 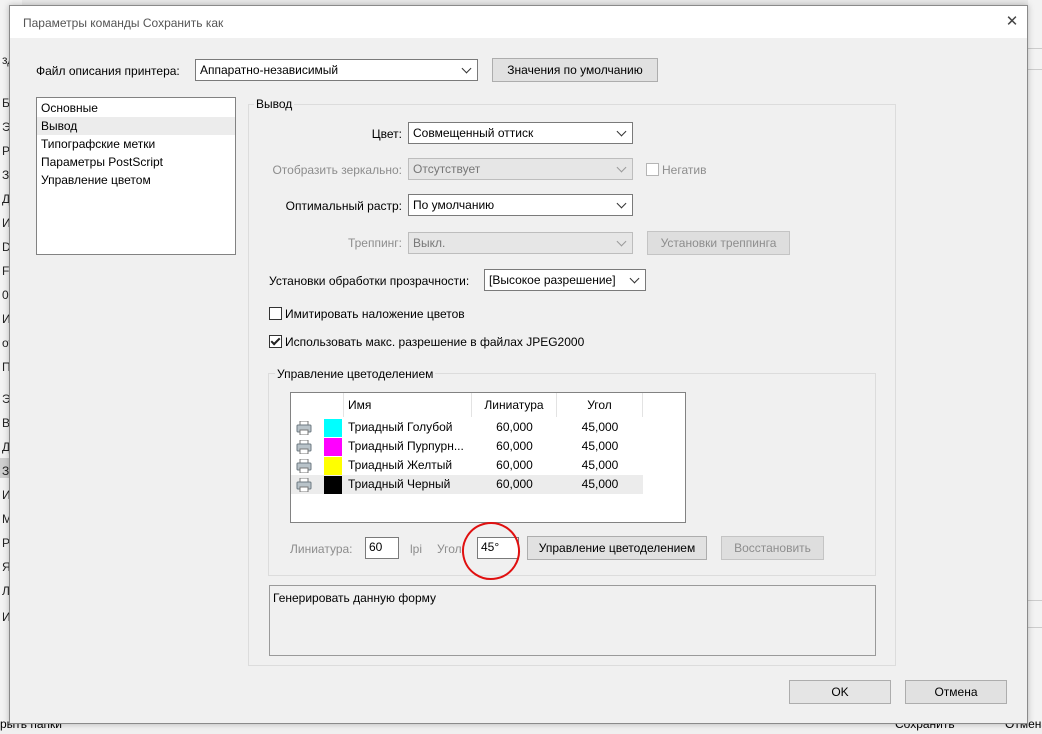 What do you see at coordinates (317, 405) in the screenshot?
I see `table-header-icon-col` at bounding box center [317, 405].